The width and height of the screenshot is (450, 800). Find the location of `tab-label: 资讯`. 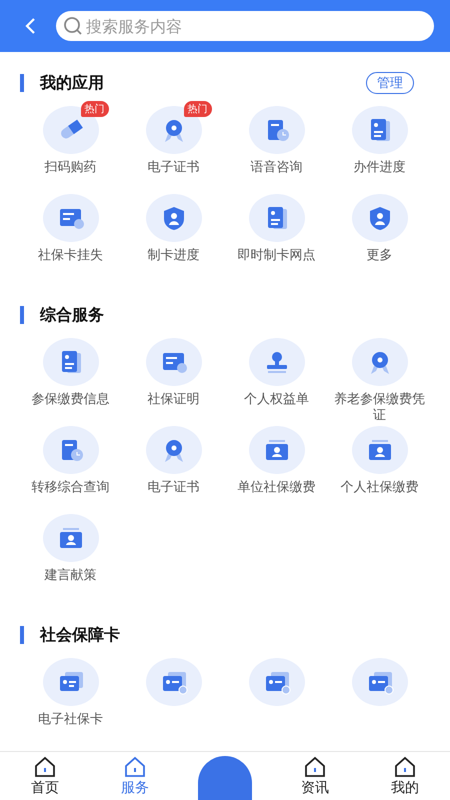

tab-label: 资讯 is located at coordinates (315, 787).